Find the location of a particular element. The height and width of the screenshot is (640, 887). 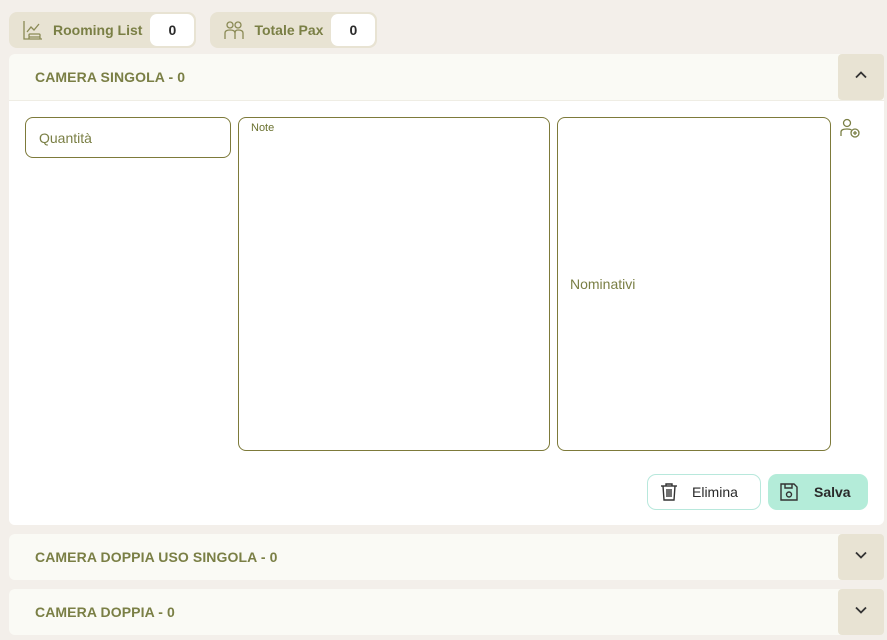

totale-pax-chip: Totale Pax 0 is located at coordinates (294, 30).